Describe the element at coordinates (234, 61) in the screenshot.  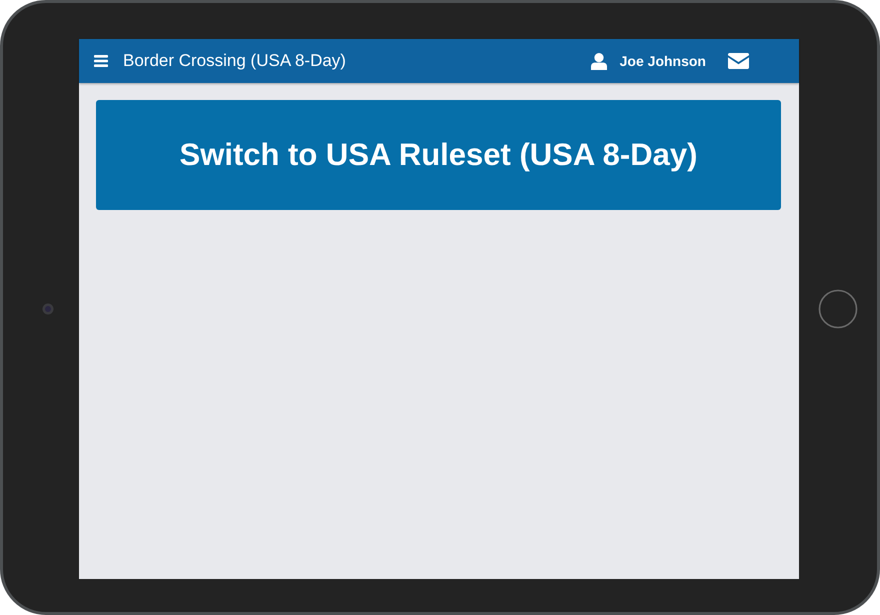
I see `app-title: Border Crossing (USA 8-Day)` at that location.